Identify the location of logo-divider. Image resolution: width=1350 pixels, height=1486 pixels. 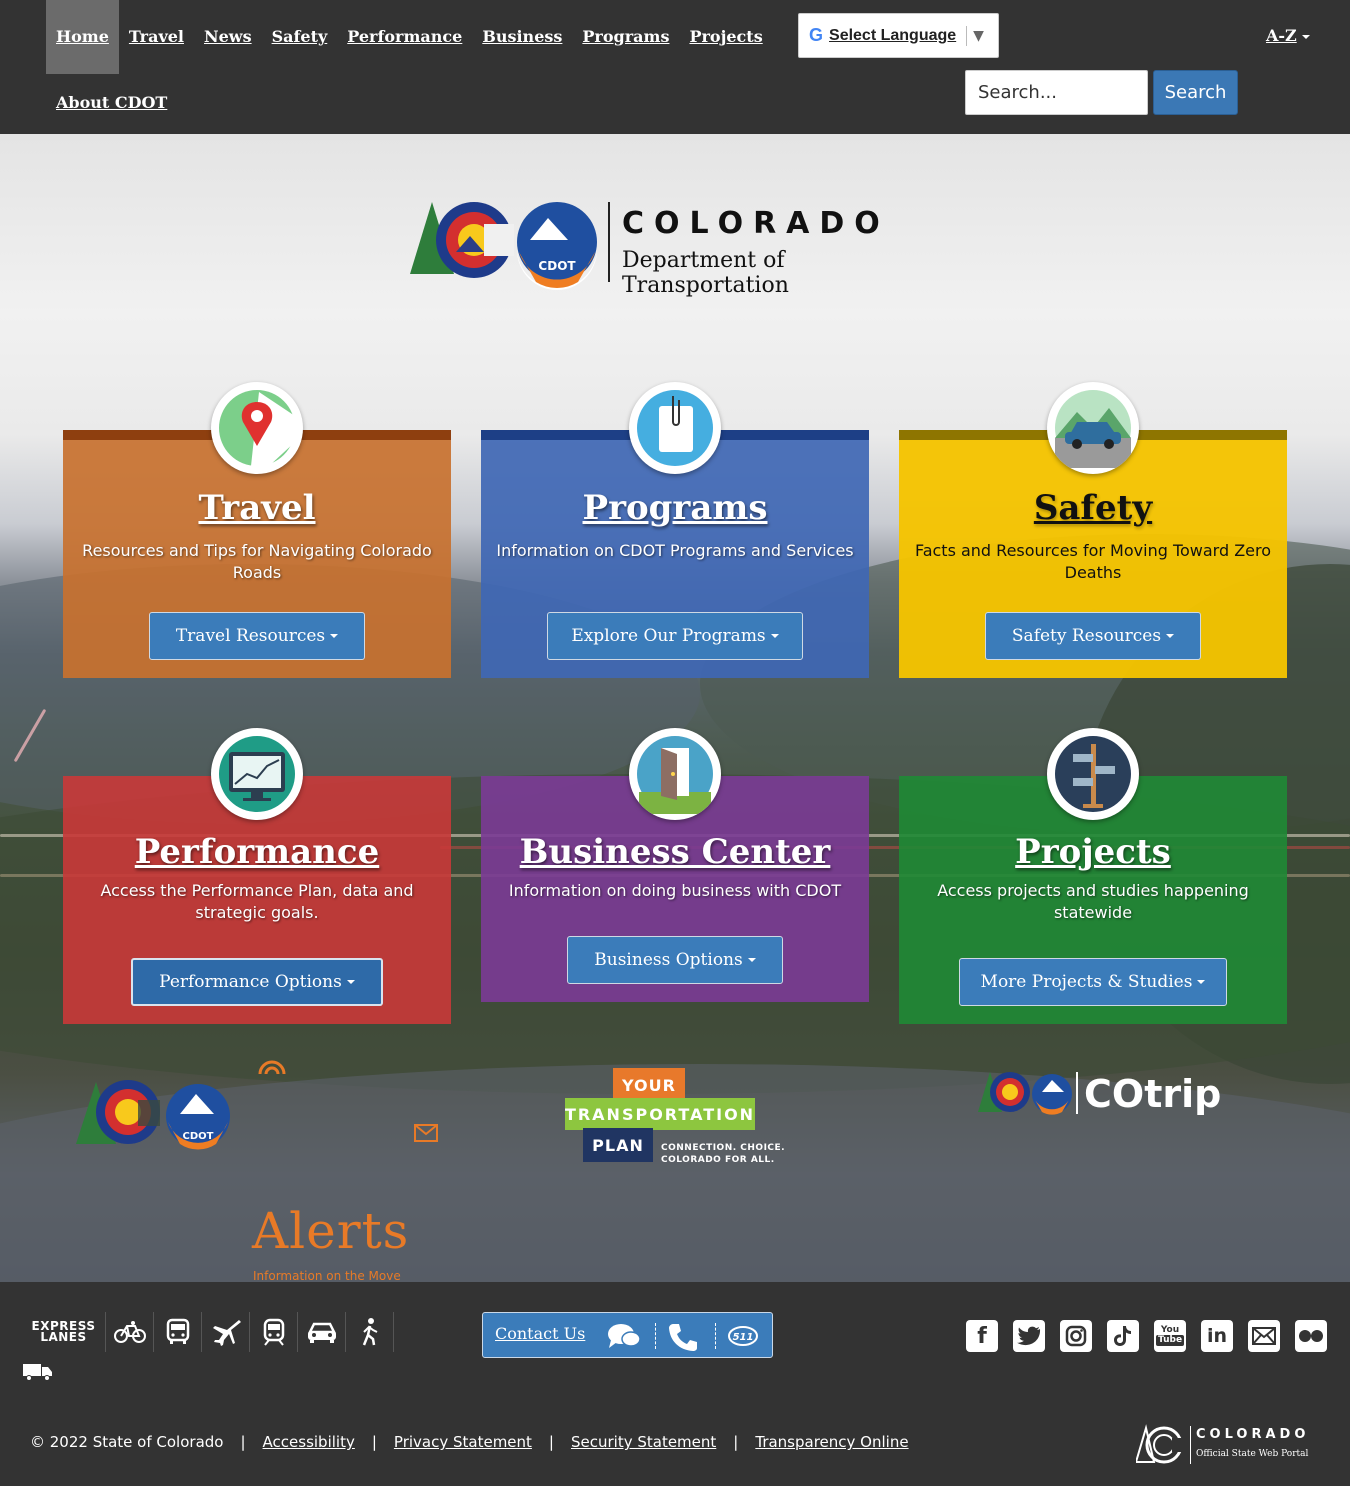
(609, 242).